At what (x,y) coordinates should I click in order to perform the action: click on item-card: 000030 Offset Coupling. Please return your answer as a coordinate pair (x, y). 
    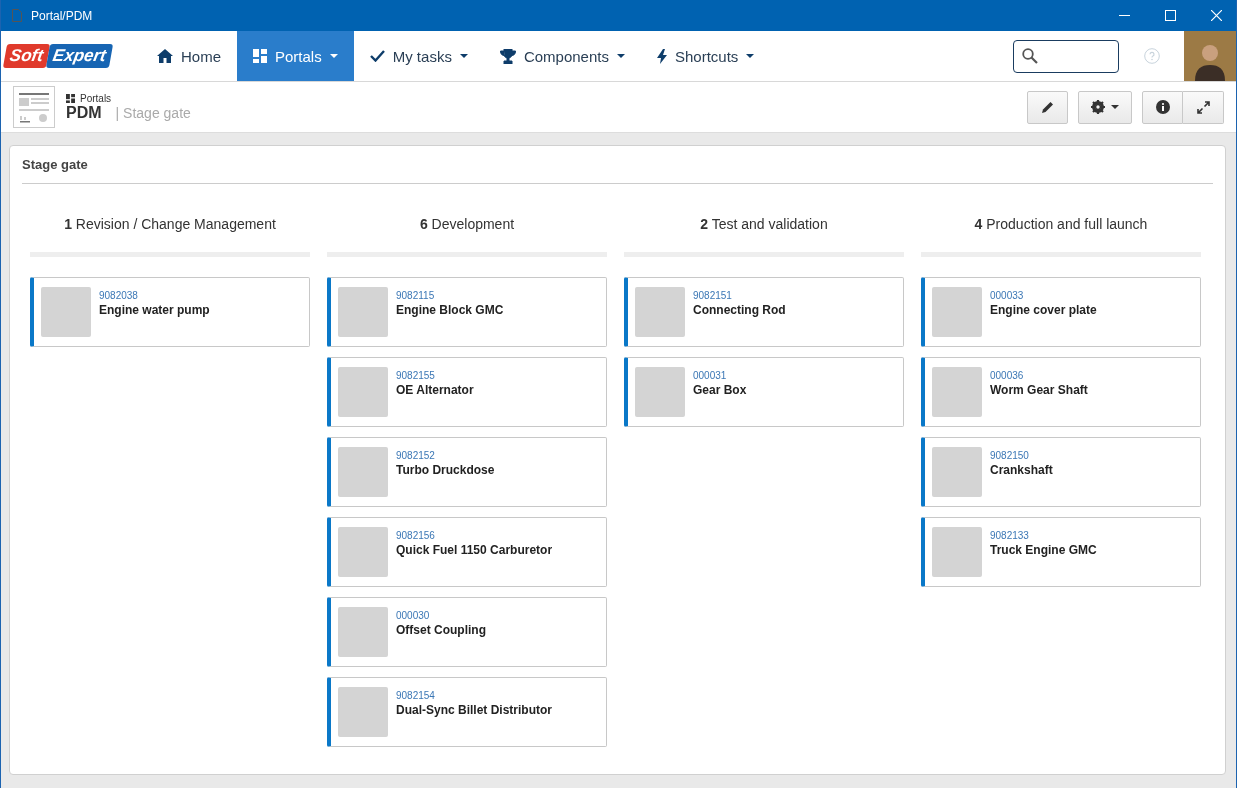
    Looking at the image, I should click on (467, 632).